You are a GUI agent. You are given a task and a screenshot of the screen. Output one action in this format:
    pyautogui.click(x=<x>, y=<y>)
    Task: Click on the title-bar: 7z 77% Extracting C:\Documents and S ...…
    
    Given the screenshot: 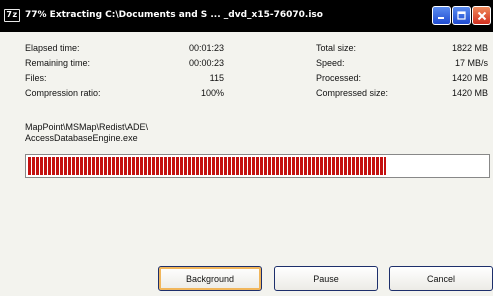 What is the action you would take?
    pyautogui.click(x=246, y=16)
    